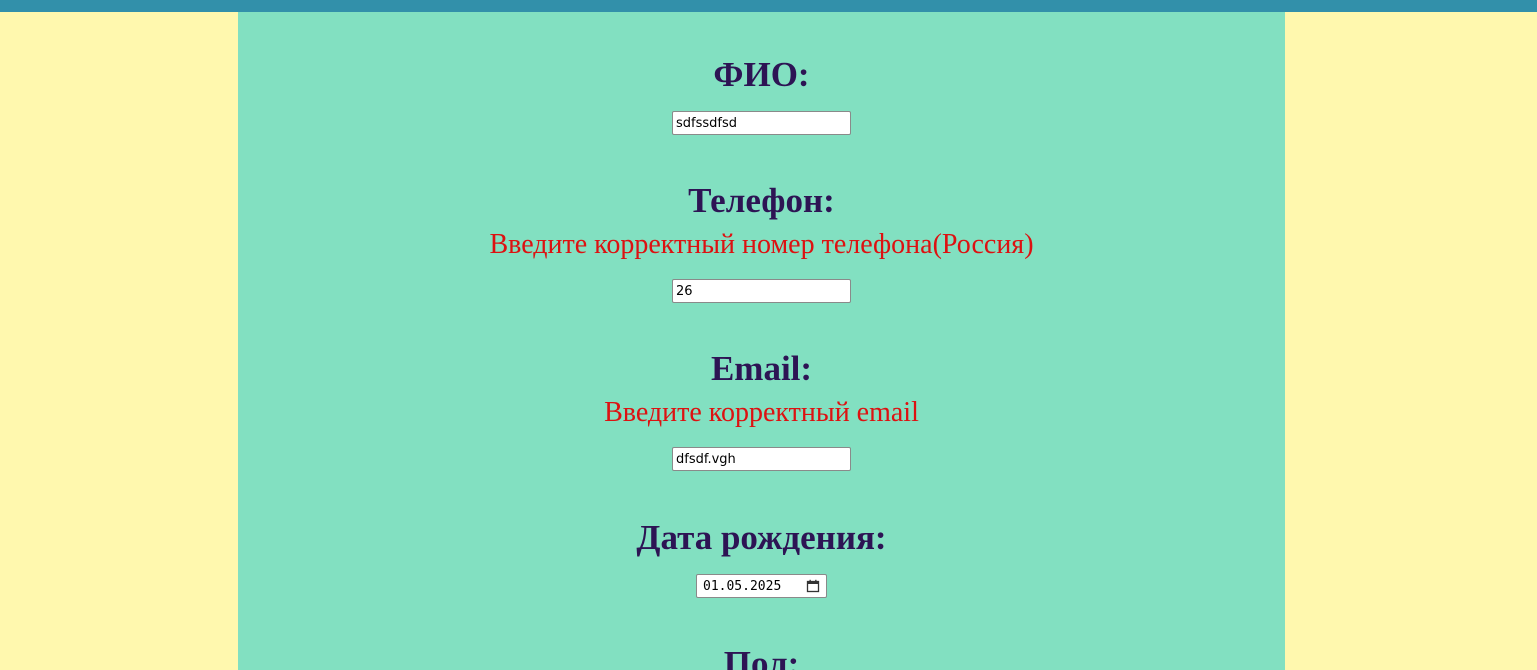 The height and width of the screenshot is (670, 1537). Describe the element at coordinates (761, 537) in the screenshot. I see `birthdate-label: Дата рождения:` at that location.